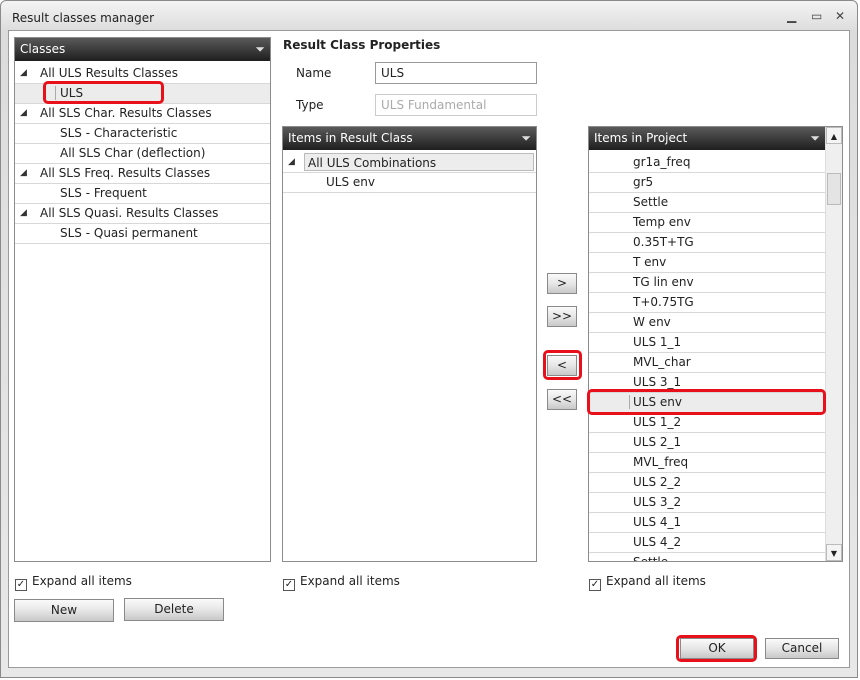  I want to click on item-label: 0.35T+TG, so click(663, 242).